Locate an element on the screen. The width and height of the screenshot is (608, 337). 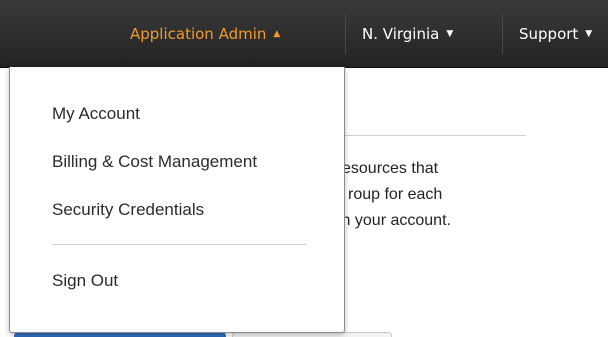
content-line: esources that is located at coordinates (390, 168).